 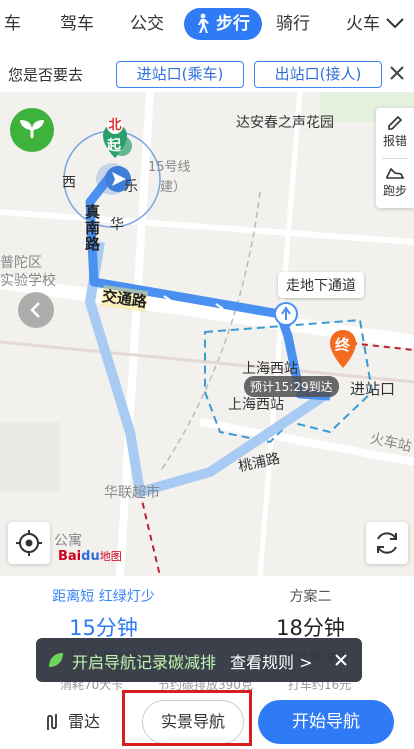 I want to click on low-carbon-button, so click(x=32, y=130).